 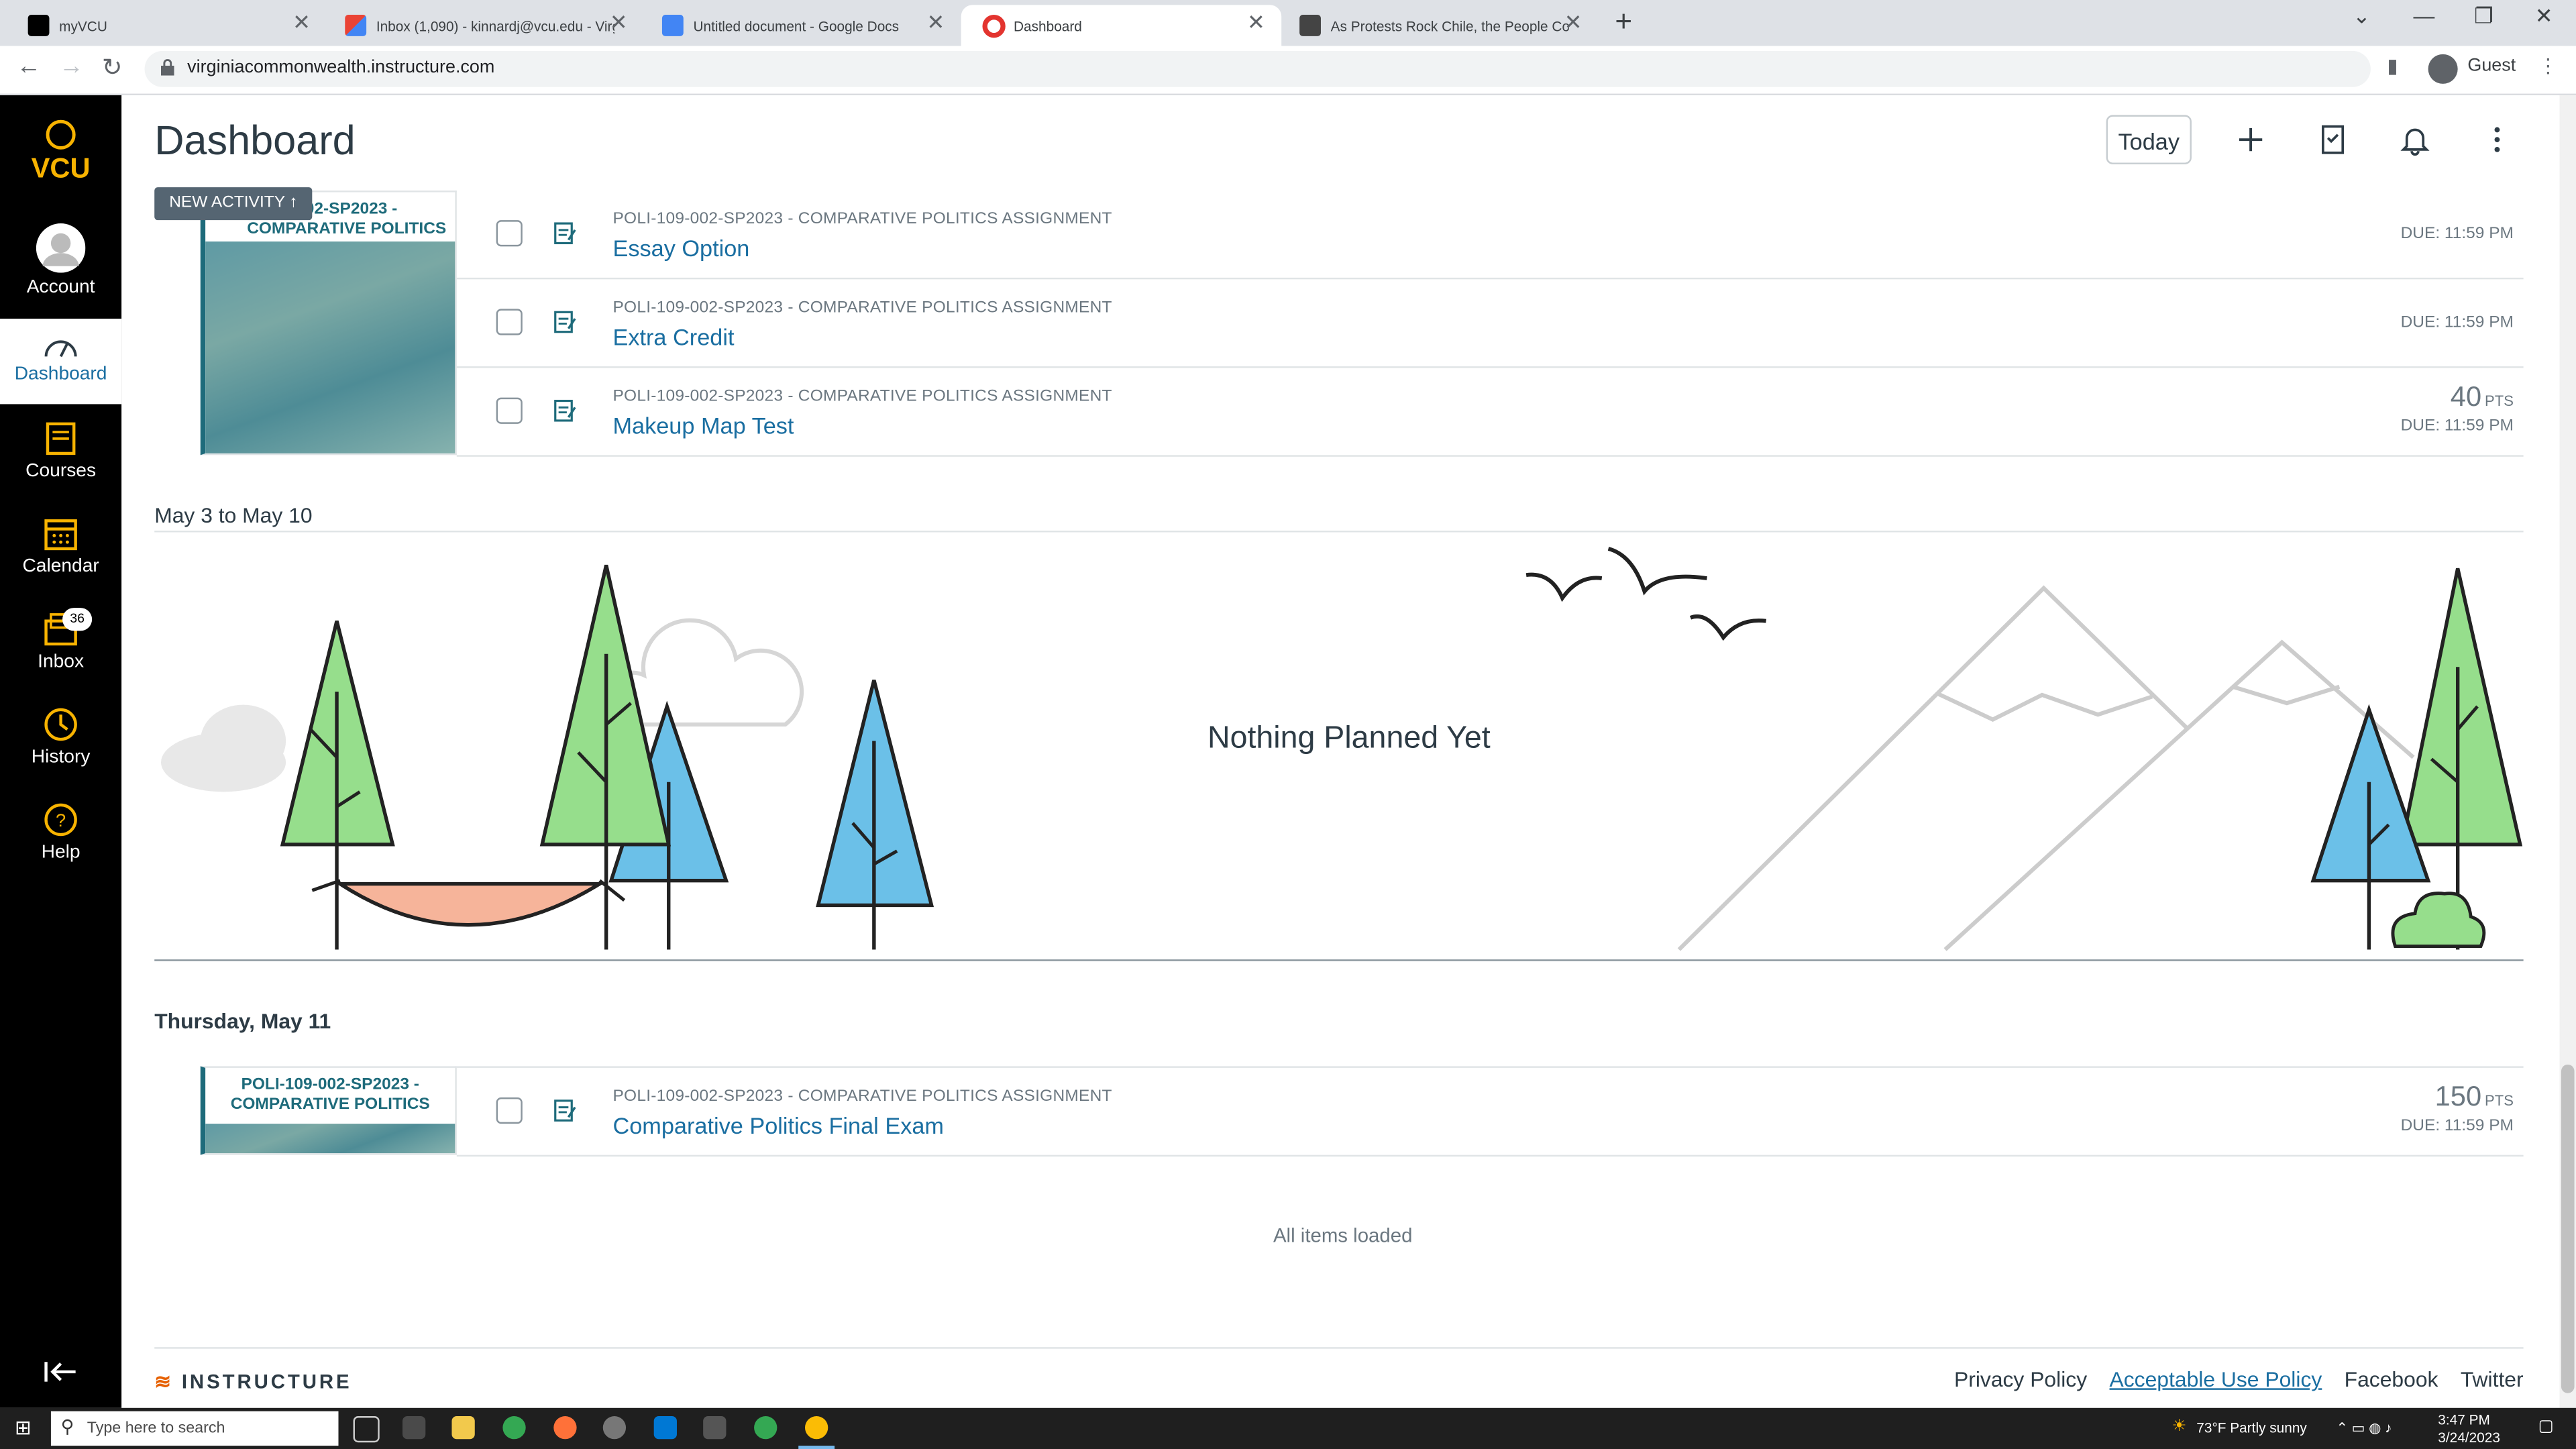 What do you see at coordinates (242, 1021) in the screenshot?
I see `day-label: Thursday, May 11` at bounding box center [242, 1021].